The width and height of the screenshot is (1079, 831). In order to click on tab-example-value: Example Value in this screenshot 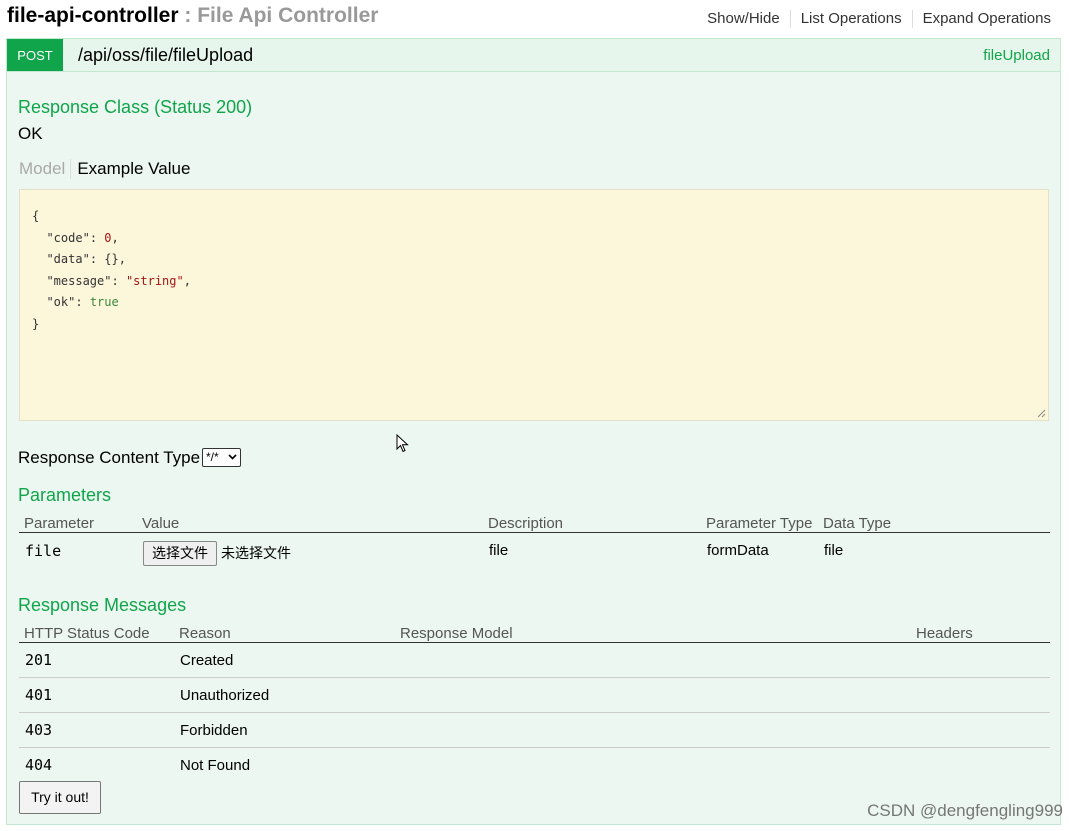, I will do `click(130, 169)`.